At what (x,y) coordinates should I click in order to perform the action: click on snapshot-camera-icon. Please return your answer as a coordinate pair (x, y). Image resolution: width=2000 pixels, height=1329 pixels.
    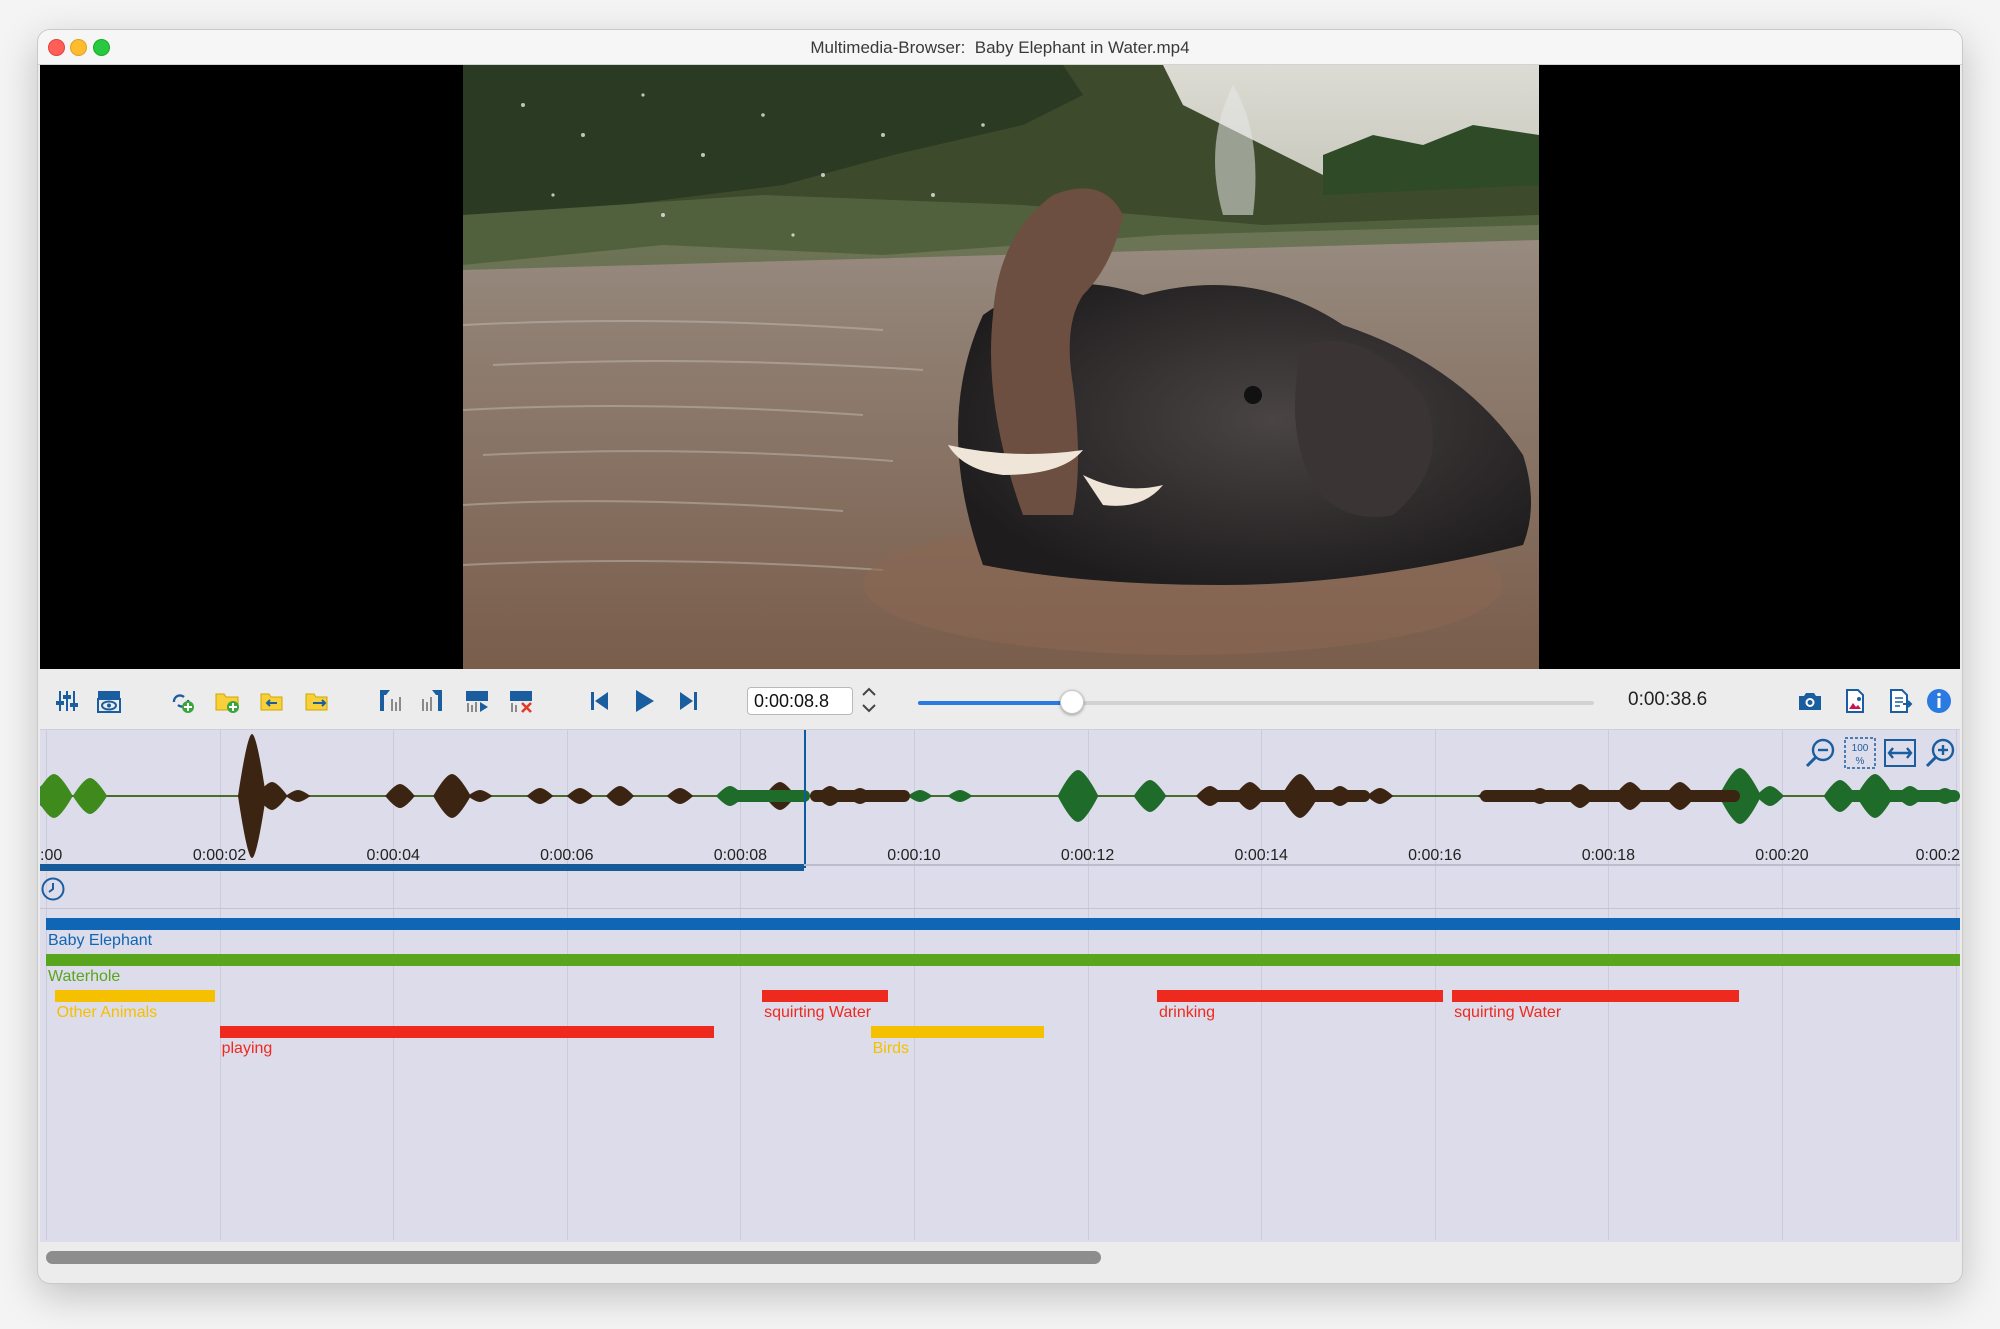
    Looking at the image, I should click on (1810, 701).